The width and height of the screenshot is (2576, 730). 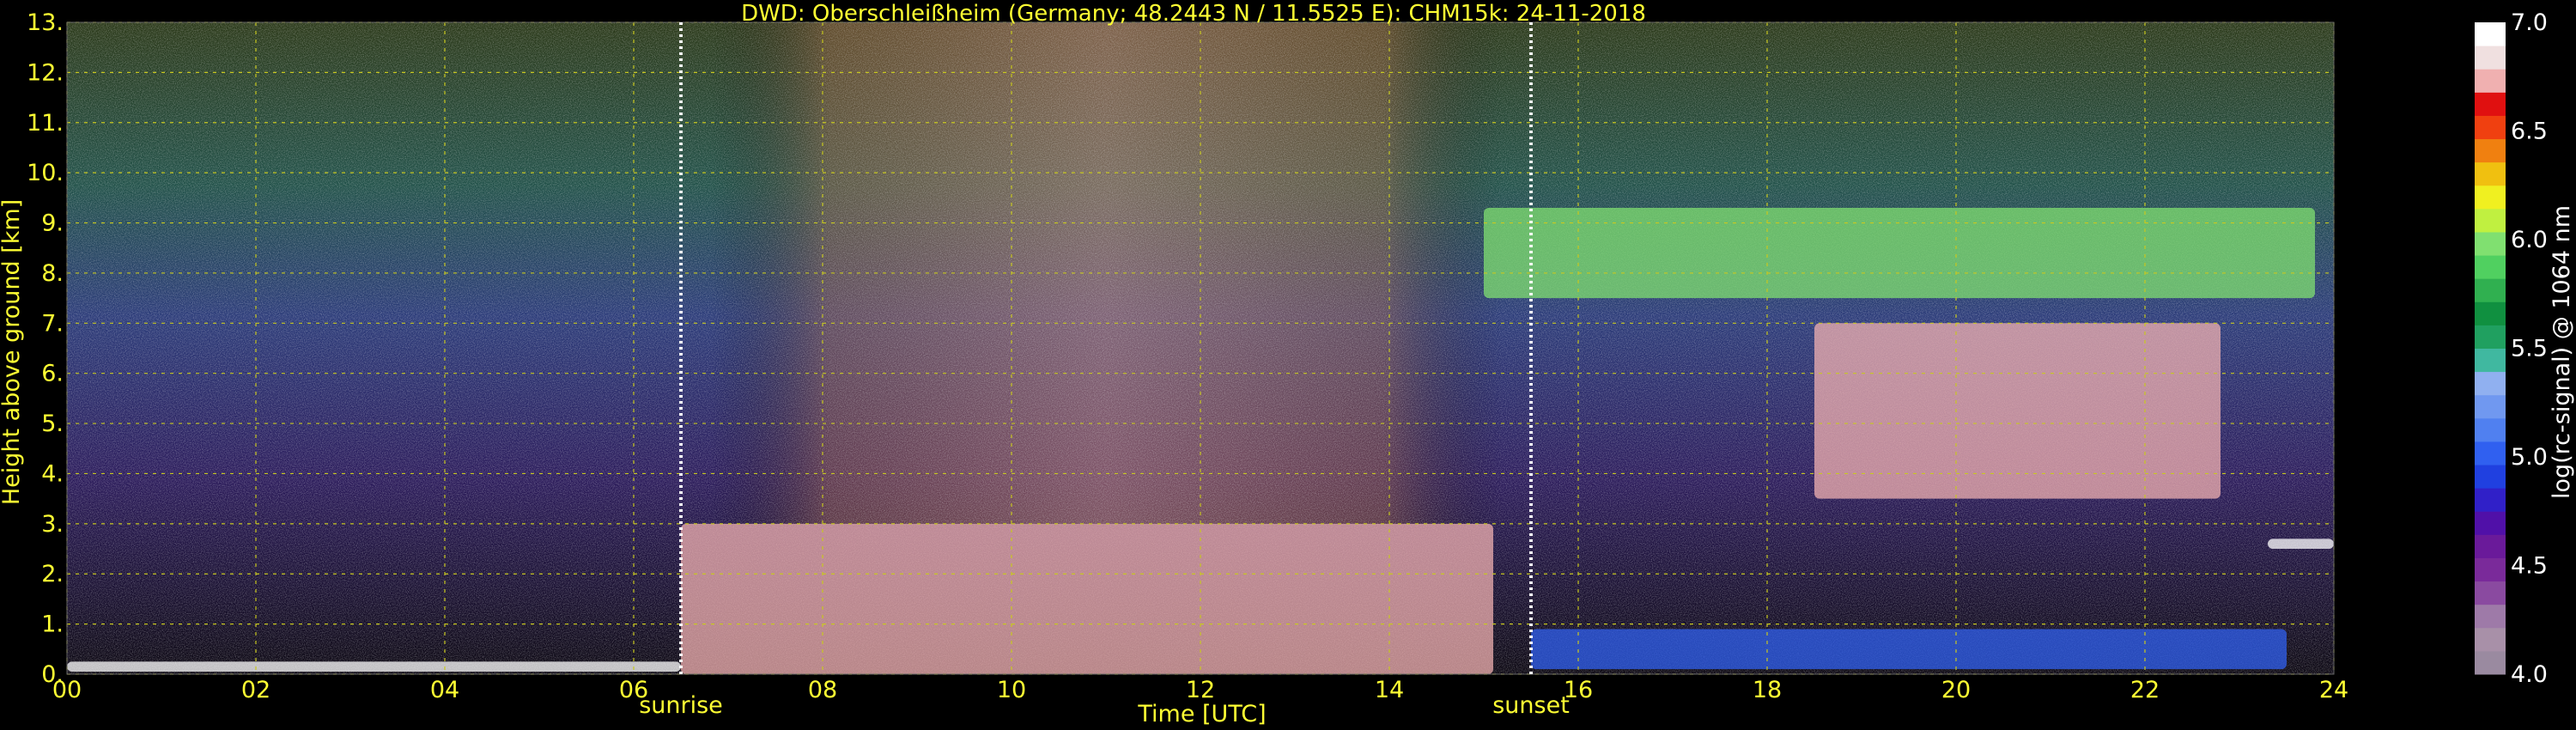 I want to click on x-axis-label: Time [UTC], so click(x=1202, y=714).